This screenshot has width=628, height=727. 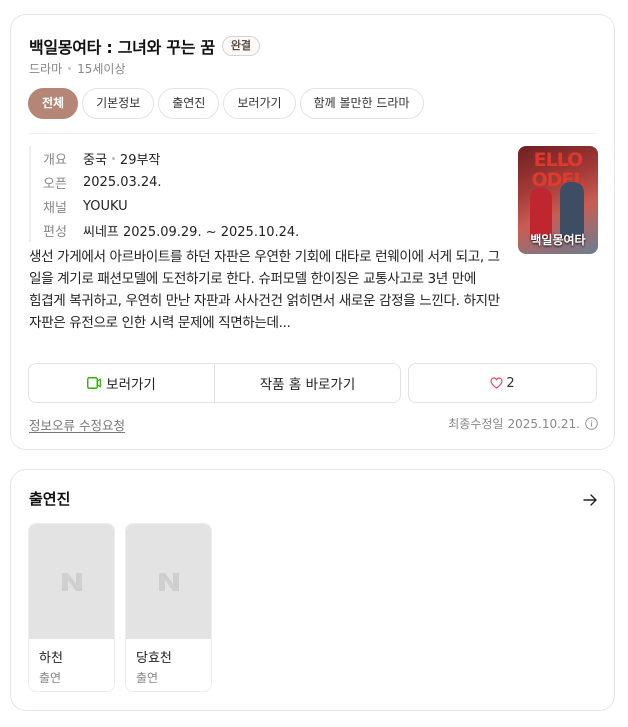 What do you see at coordinates (259, 103) in the screenshot?
I see `tab-watch: 보러가기` at bounding box center [259, 103].